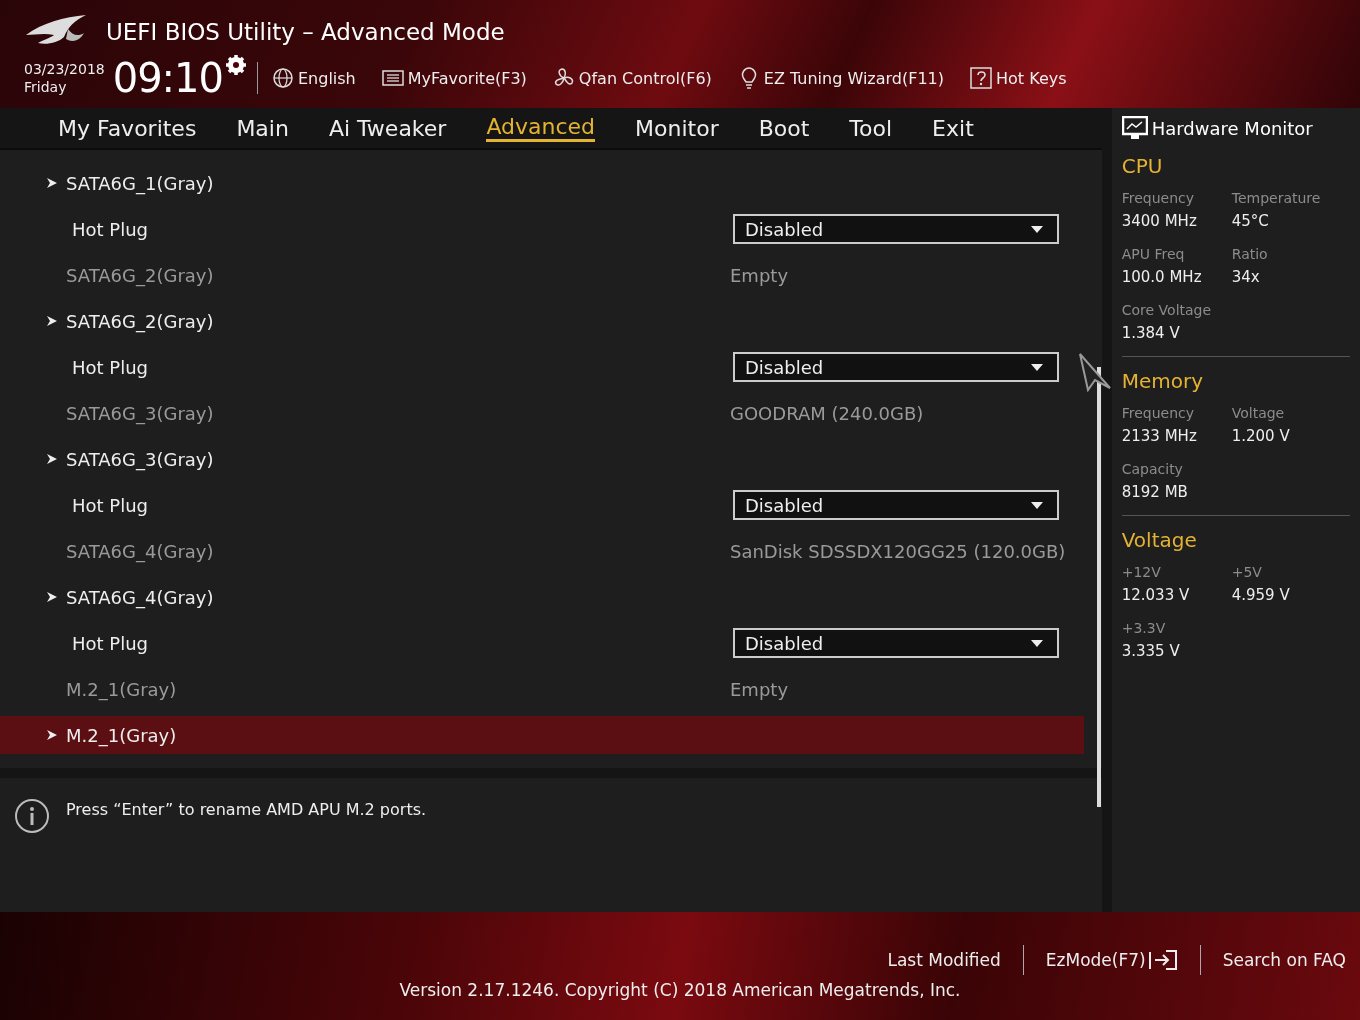  What do you see at coordinates (1246, 277) in the screenshot?
I see `reading-value: 34x` at bounding box center [1246, 277].